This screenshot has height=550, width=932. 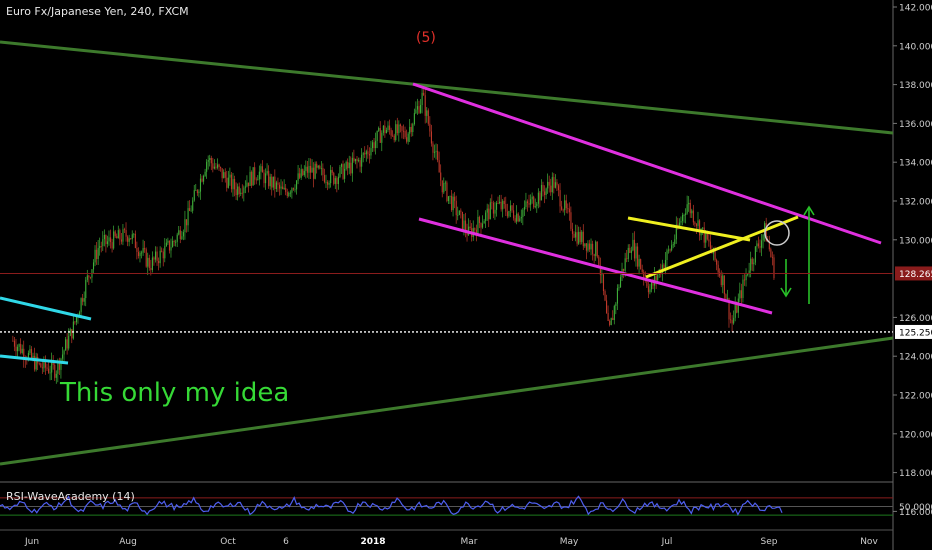 What do you see at coordinates (915, 435) in the screenshot?
I see `price-tick-label: 120.000` at bounding box center [915, 435].